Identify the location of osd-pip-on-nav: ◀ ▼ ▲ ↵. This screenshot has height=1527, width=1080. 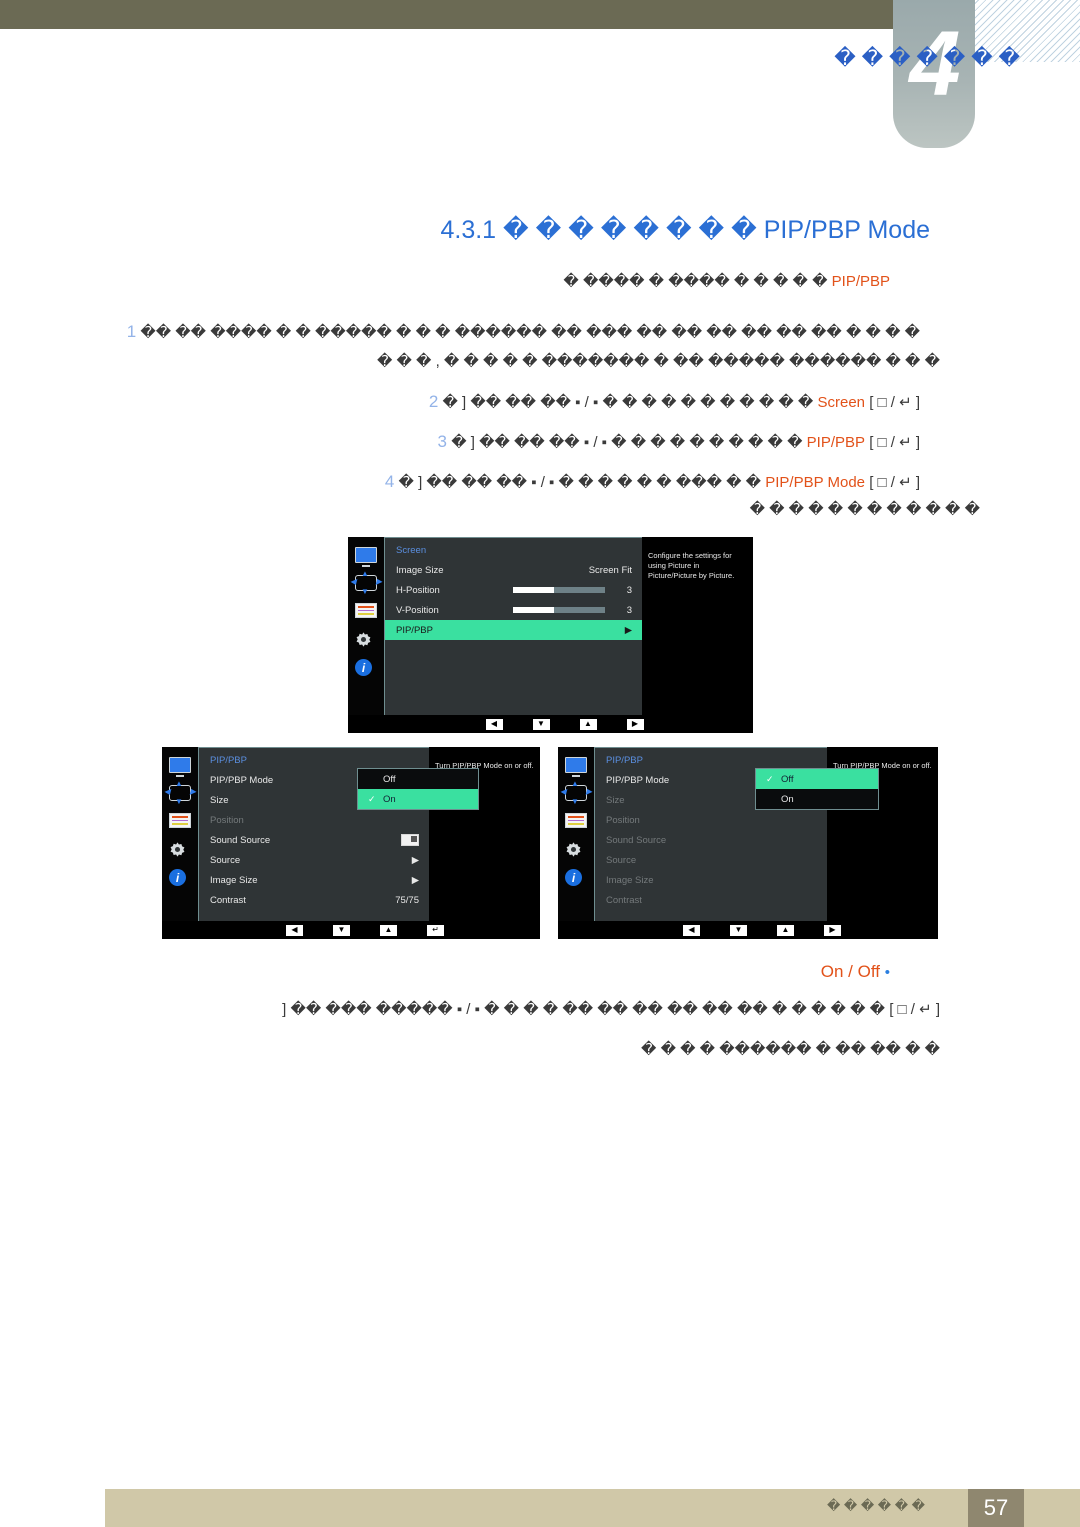
(351, 930).